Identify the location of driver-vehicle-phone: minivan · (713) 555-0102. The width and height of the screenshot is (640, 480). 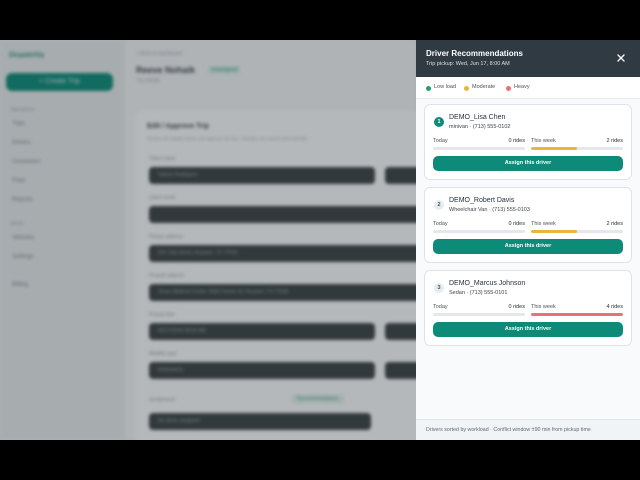
(480, 127).